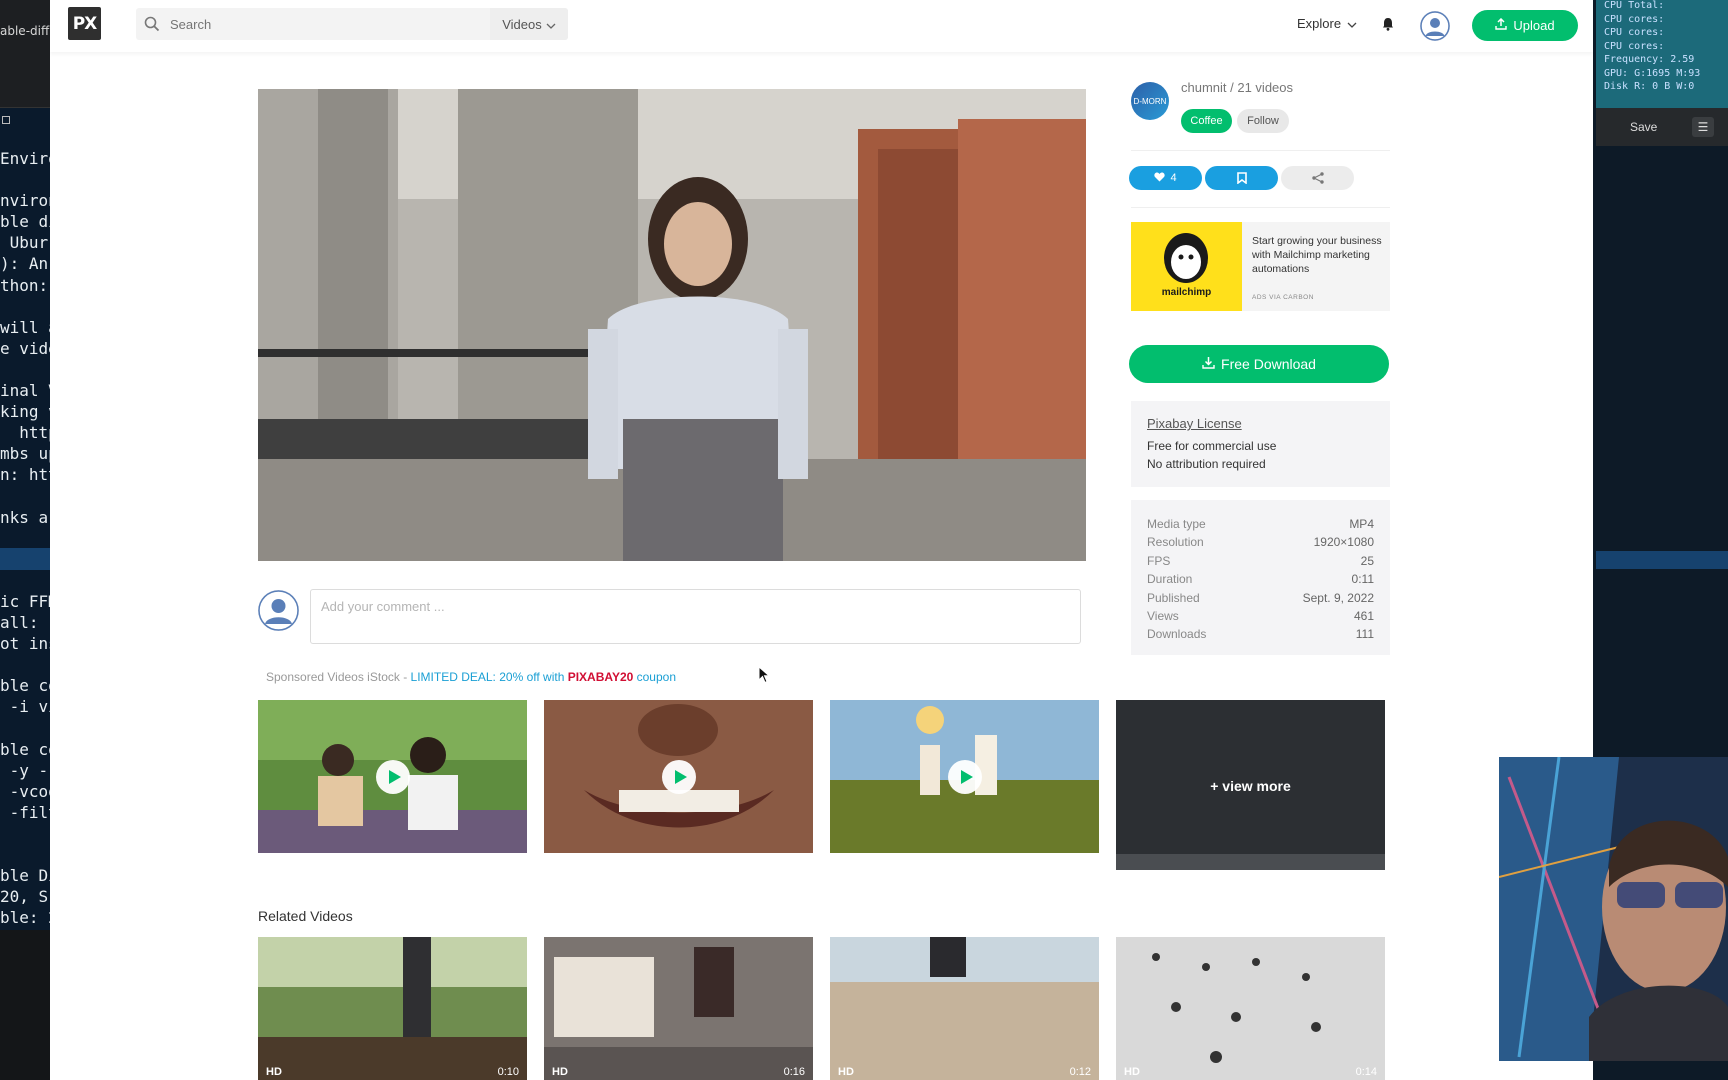 The height and width of the screenshot is (1080, 1728). What do you see at coordinates (1259, 364) in the screenshot?
I see `free-download-button: Free Download` at bounding box center [1259, 364].